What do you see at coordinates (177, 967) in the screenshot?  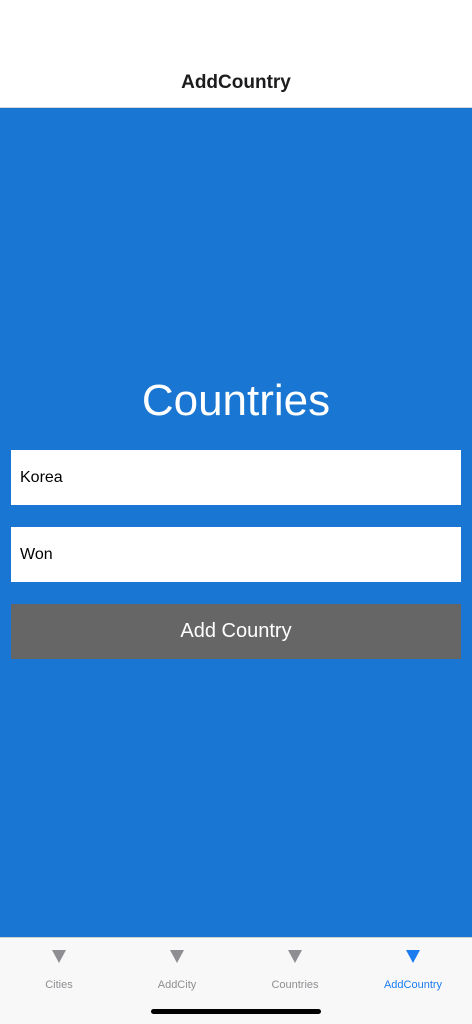 I see `tab-addcity: AddCity` at bounding box center [177, 967].